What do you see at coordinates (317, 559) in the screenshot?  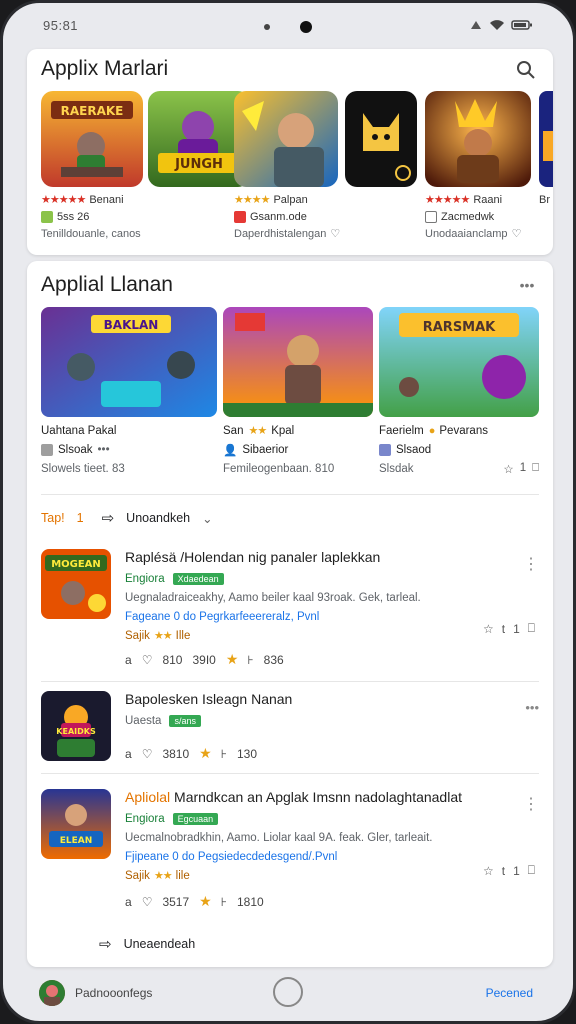 I see `list-title: Raplésä /Holendan nig panaler laplekkan` at bounding box center [317, 559].